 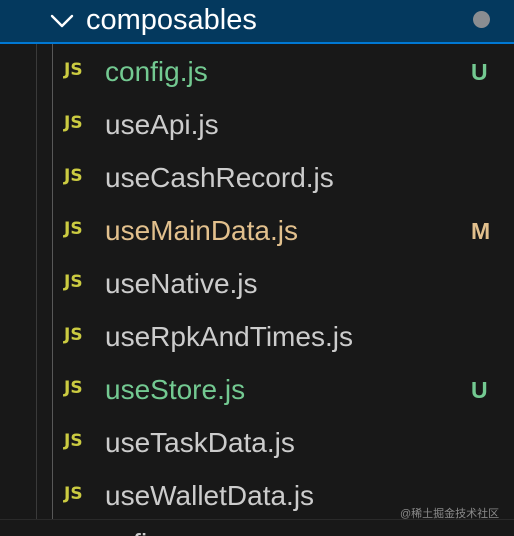 I want to click on folder-modified-dot, so click(x=481, y=19).